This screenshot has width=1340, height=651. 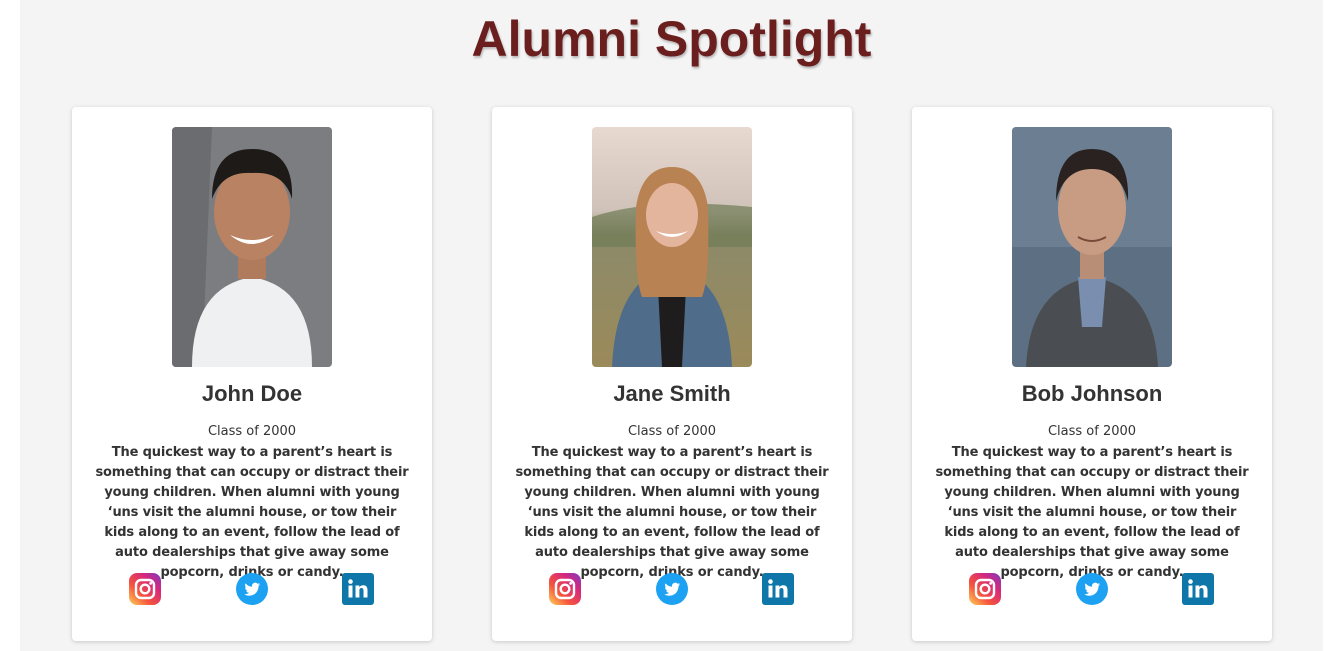 I want to click on page-title: Alumni Spotlight, so click(x=671, y=39).